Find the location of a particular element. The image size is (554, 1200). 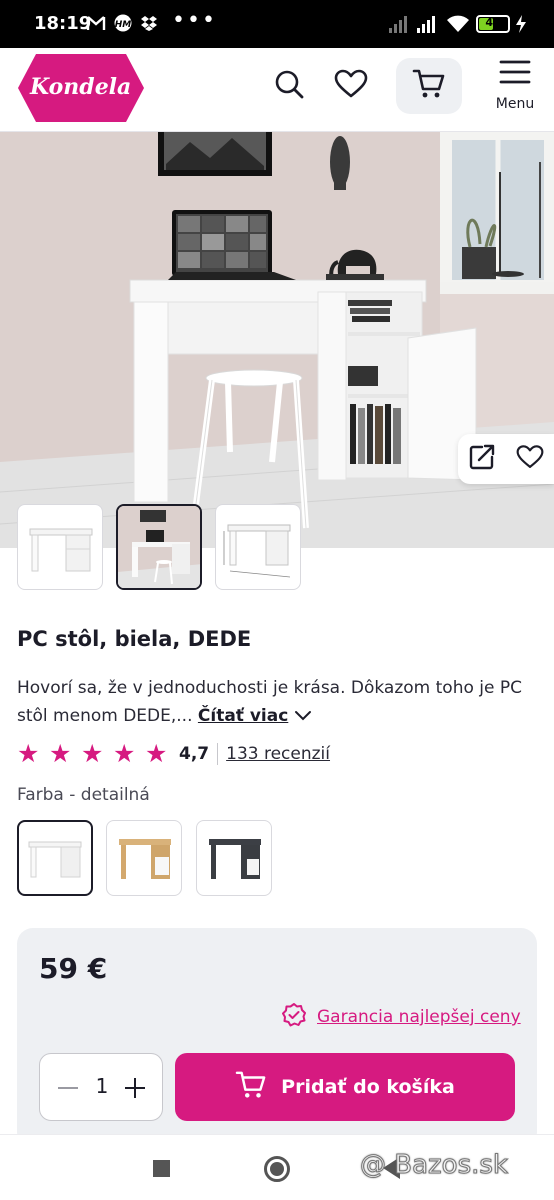

dropbox-icon is located at coordinates (149, 25).